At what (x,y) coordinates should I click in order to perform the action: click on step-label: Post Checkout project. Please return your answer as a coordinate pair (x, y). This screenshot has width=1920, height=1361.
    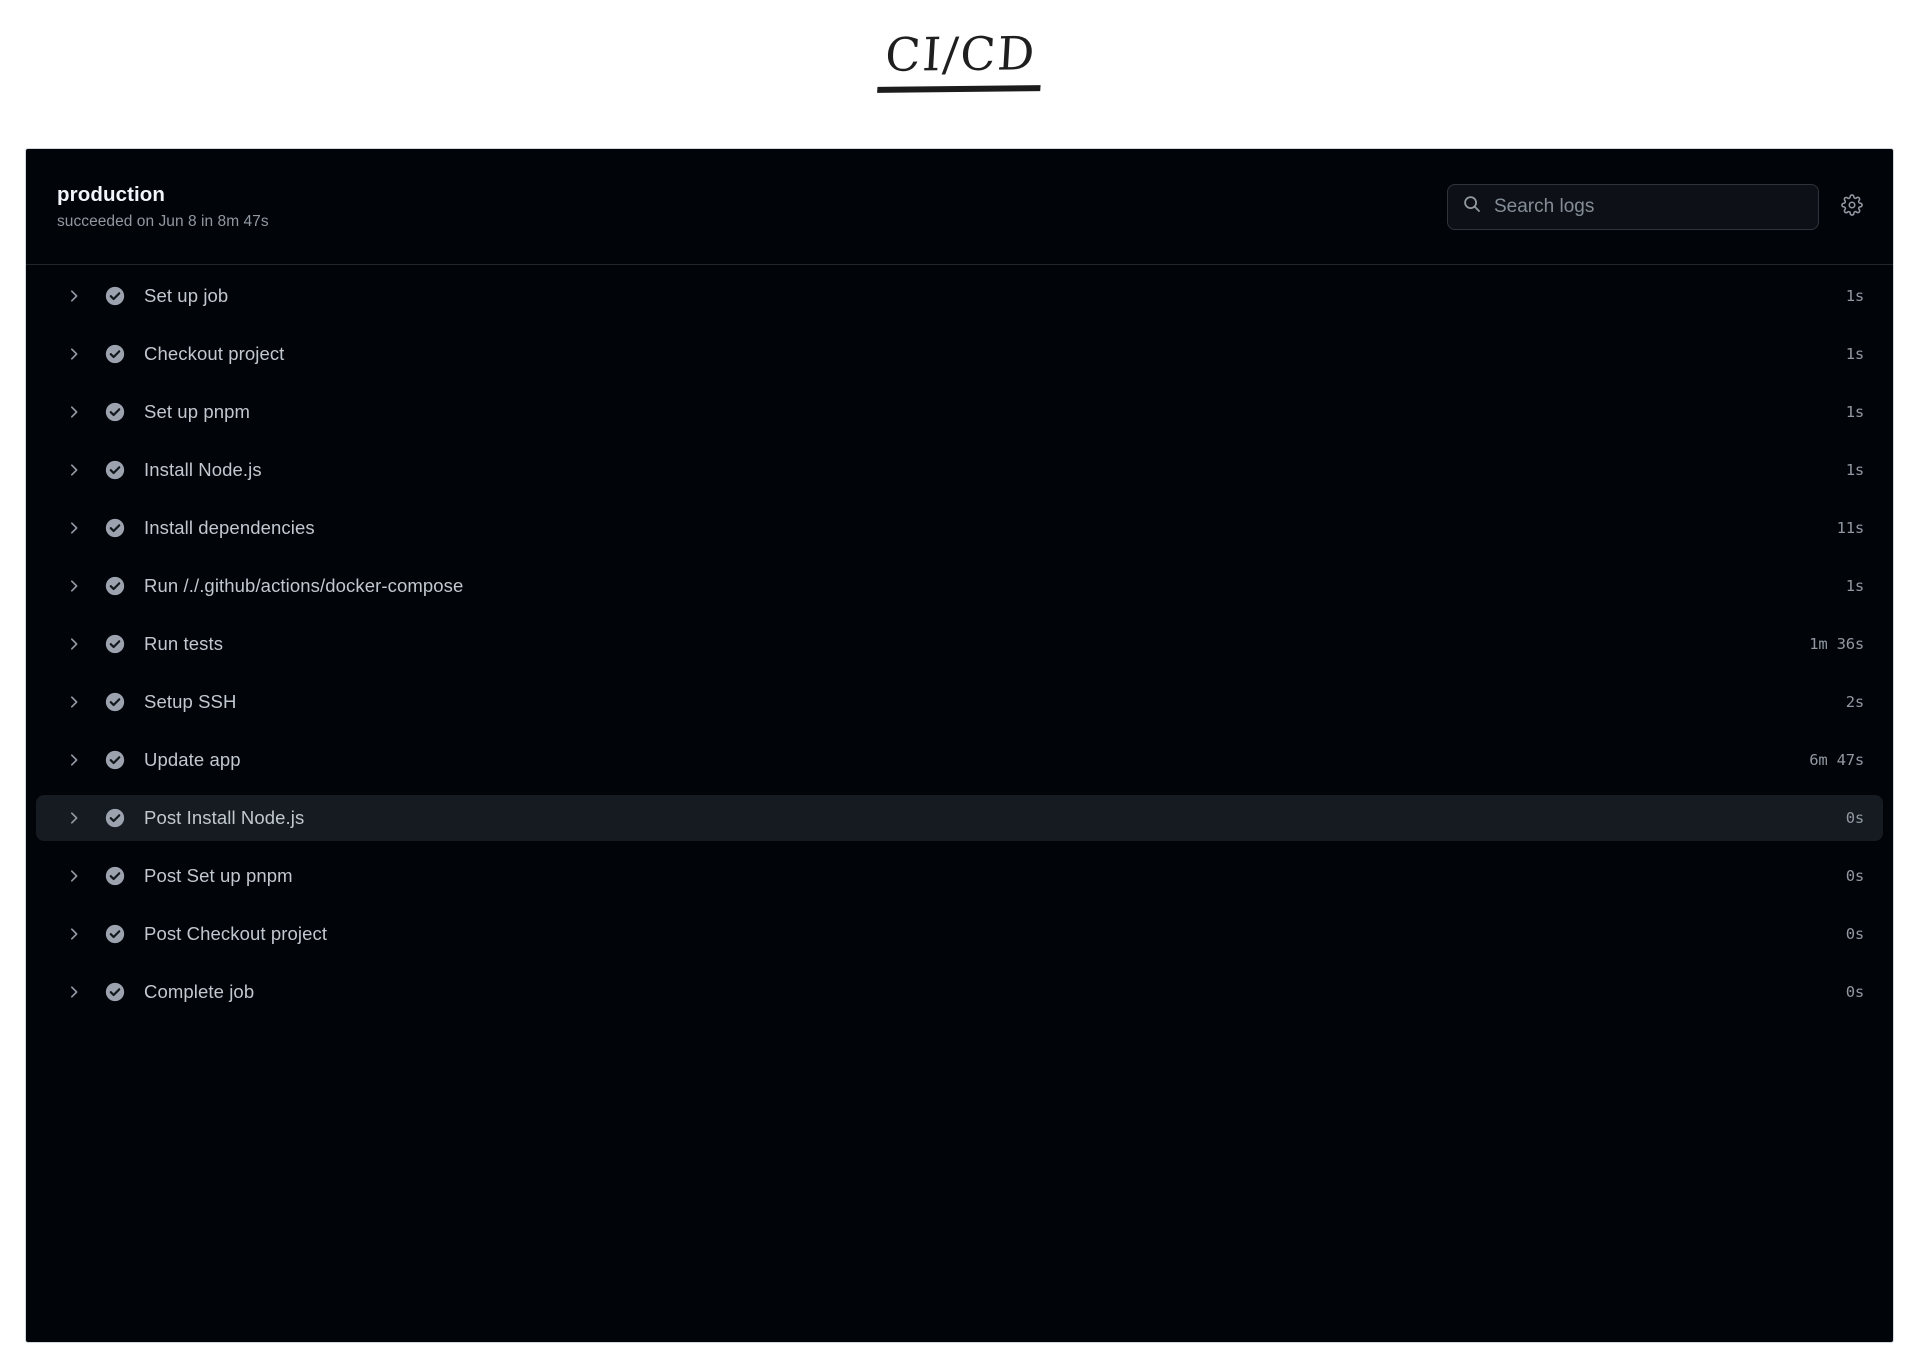
    Looking at the image, I should click on (236, 933).